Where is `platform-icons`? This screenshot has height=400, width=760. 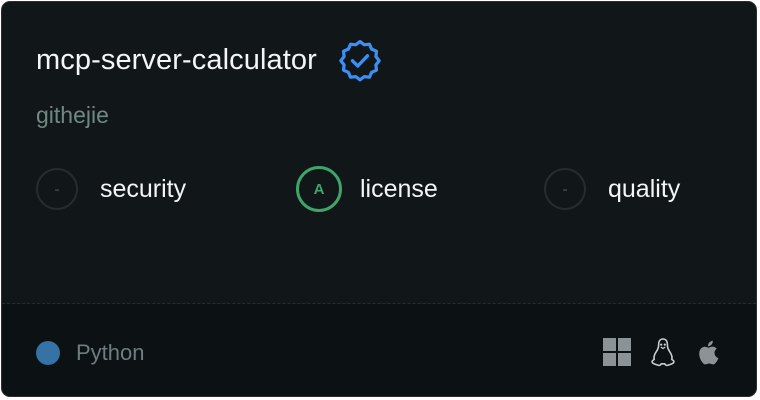
platform-icons is located at coordinates (655, 352).